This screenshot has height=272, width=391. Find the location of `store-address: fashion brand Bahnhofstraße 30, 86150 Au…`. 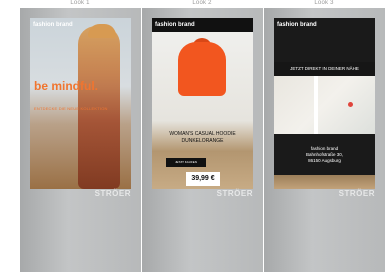

store-address: fashion brand Bahnhofstraße 30, 86150 Au… is located at coordinates (324, 155).